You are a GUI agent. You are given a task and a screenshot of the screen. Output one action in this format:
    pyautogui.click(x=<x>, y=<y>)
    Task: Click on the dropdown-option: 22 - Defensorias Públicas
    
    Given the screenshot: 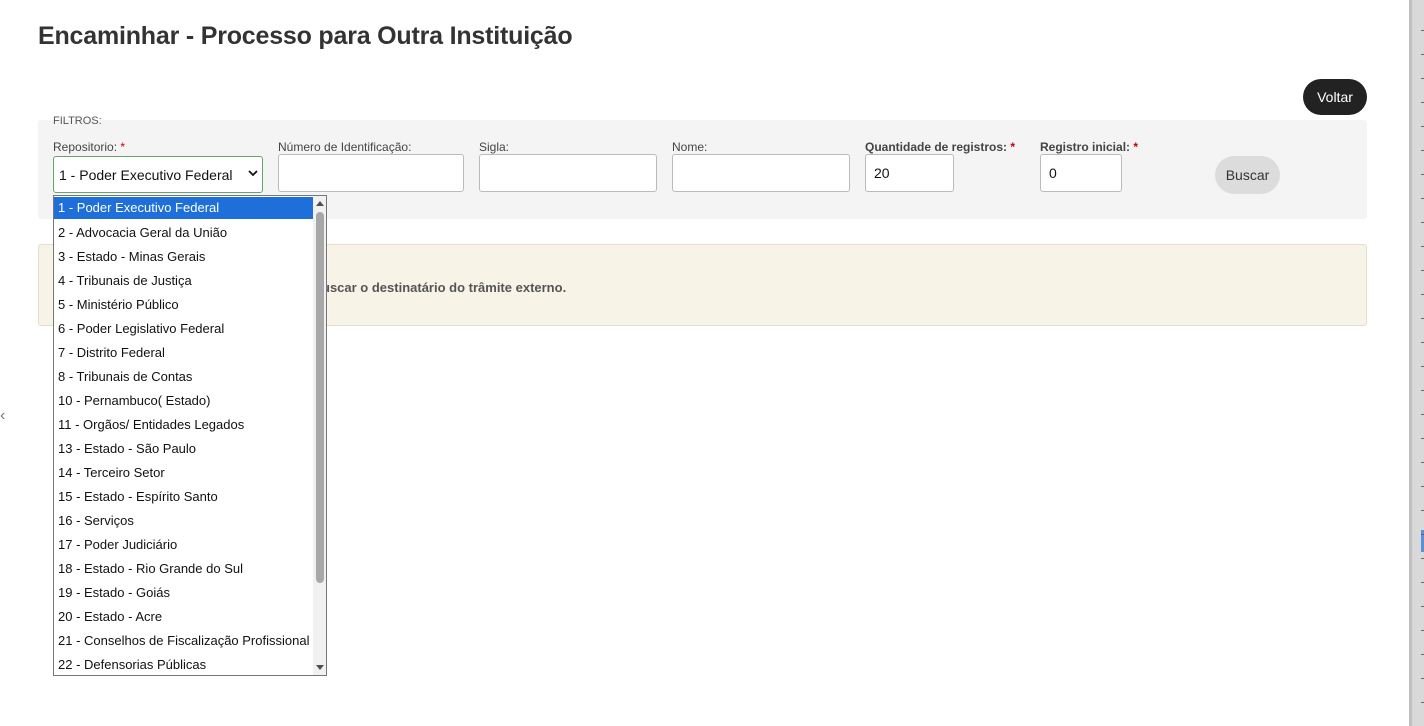 What is the action you would take?
    pyautogui.click(x=183, y=664)
    